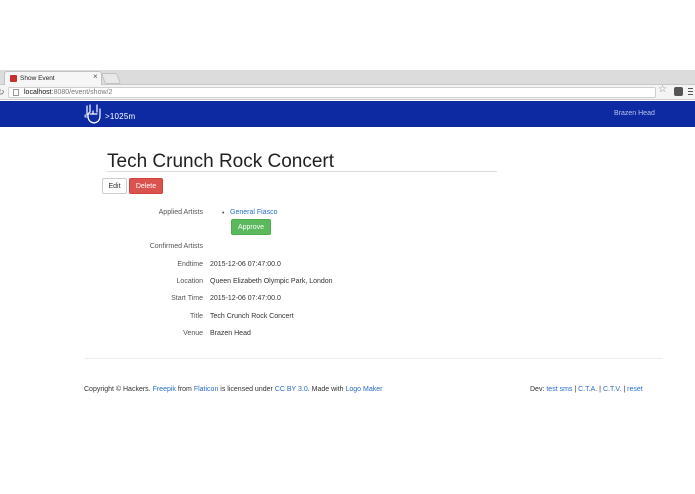  What do you see at coordinates (271, 281) in the screenshot?
I see `location-value: Queen Elizabeth Olympic Park, London` at bounding box center [271, 281].